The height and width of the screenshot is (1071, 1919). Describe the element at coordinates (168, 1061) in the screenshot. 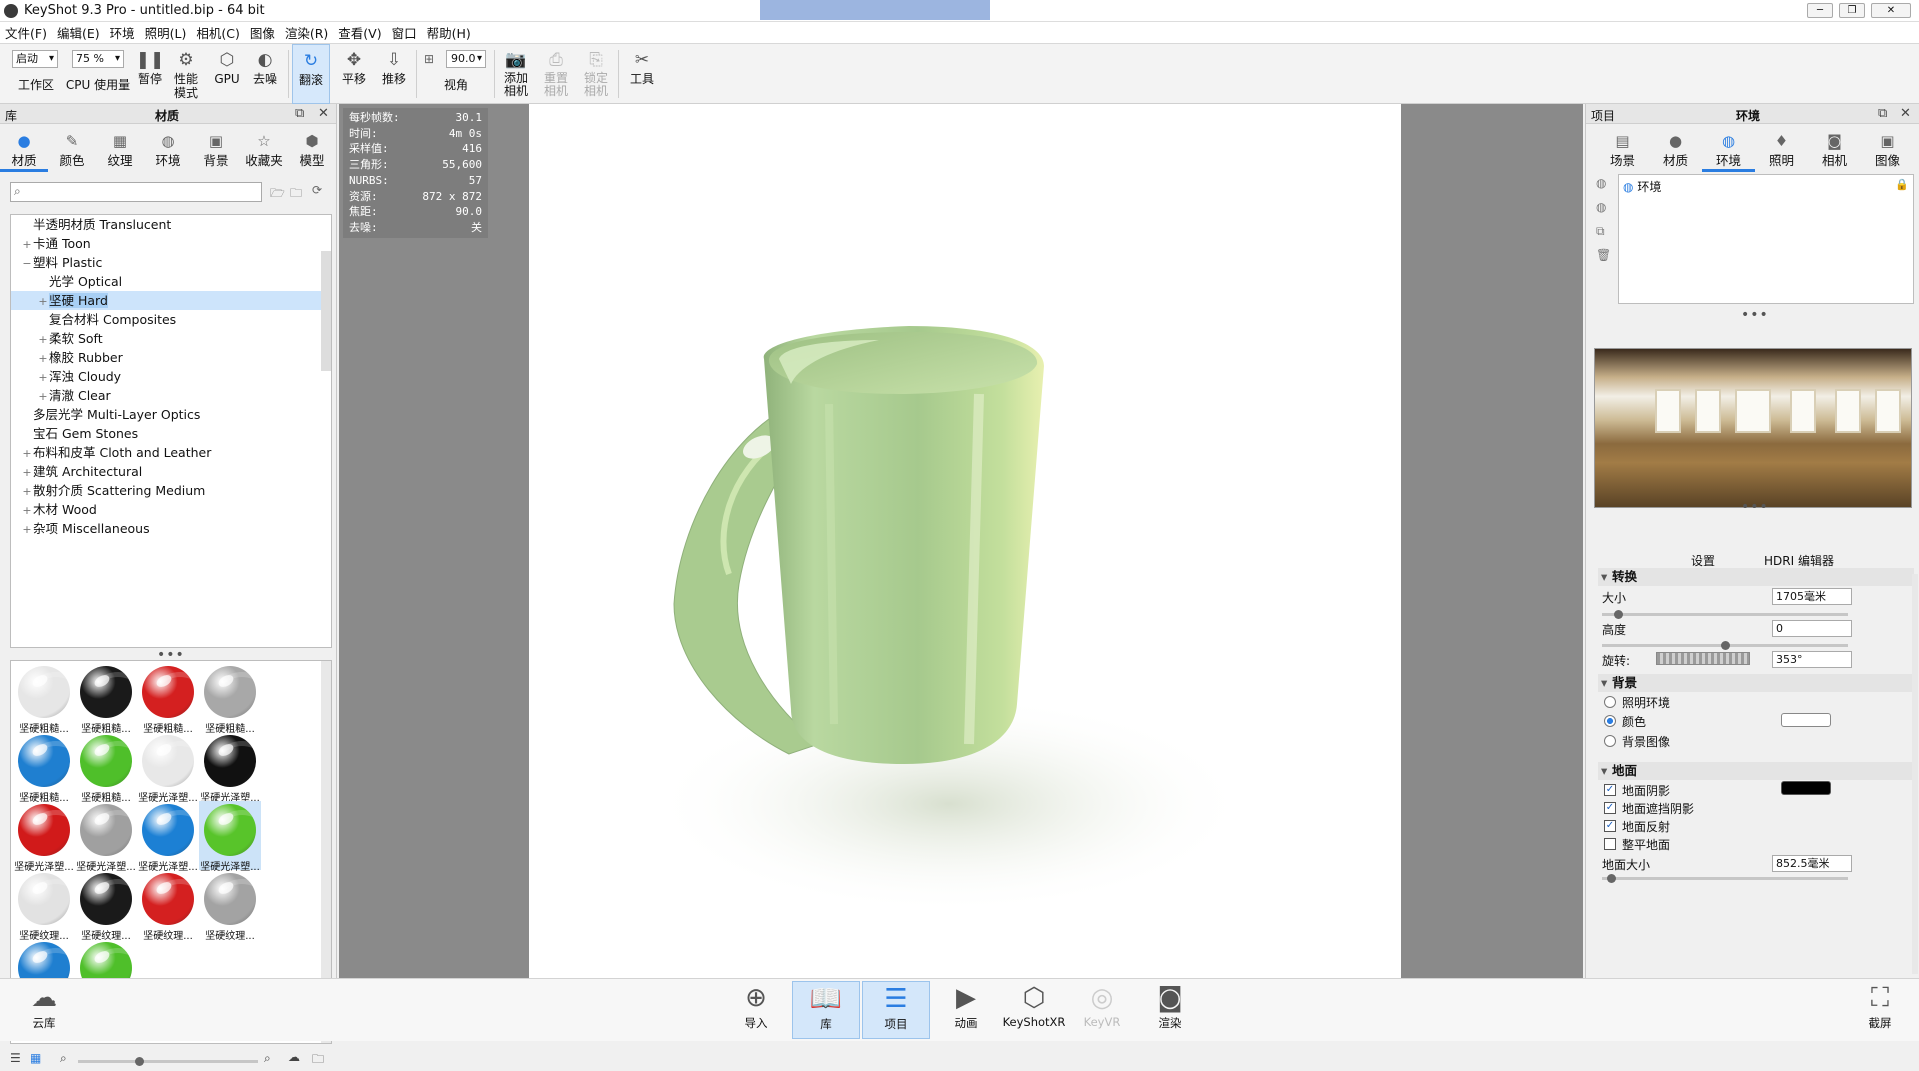

I see `thumbnail-size-slider` at that location.